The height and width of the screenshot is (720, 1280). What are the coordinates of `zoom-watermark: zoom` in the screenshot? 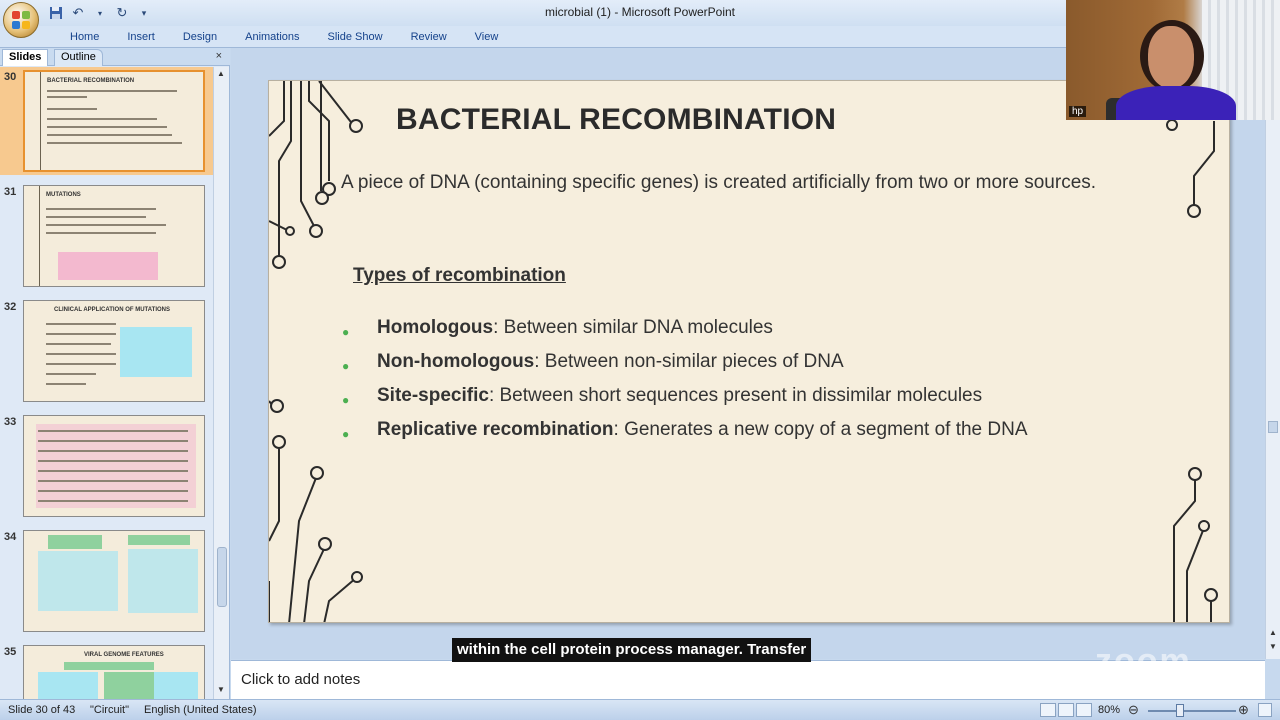 It's located at (1143, 661).